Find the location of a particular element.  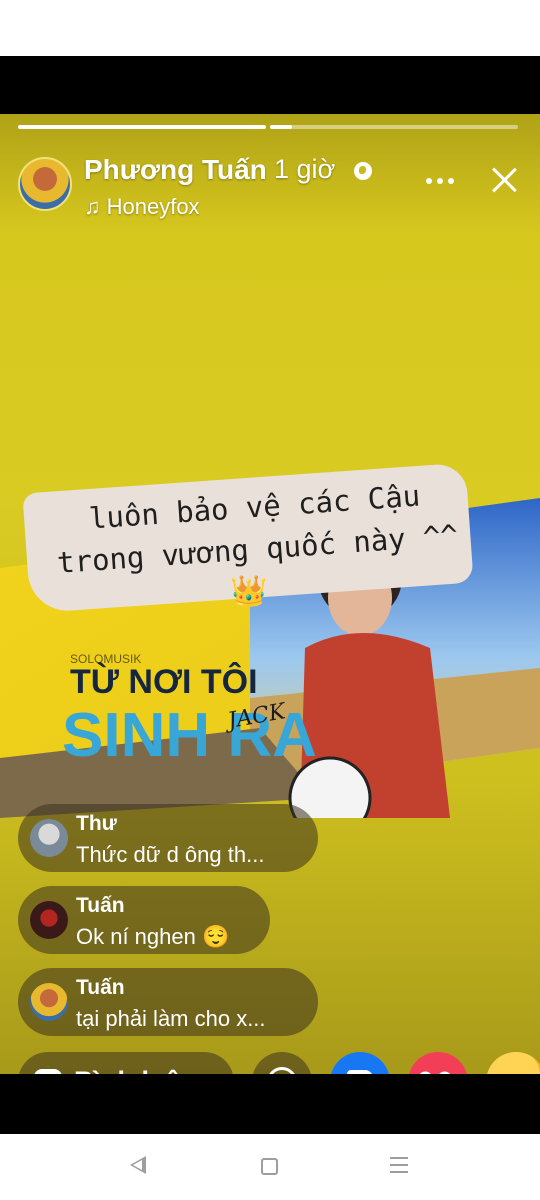

system-nav-bar is located at coordinates (270, 1167).